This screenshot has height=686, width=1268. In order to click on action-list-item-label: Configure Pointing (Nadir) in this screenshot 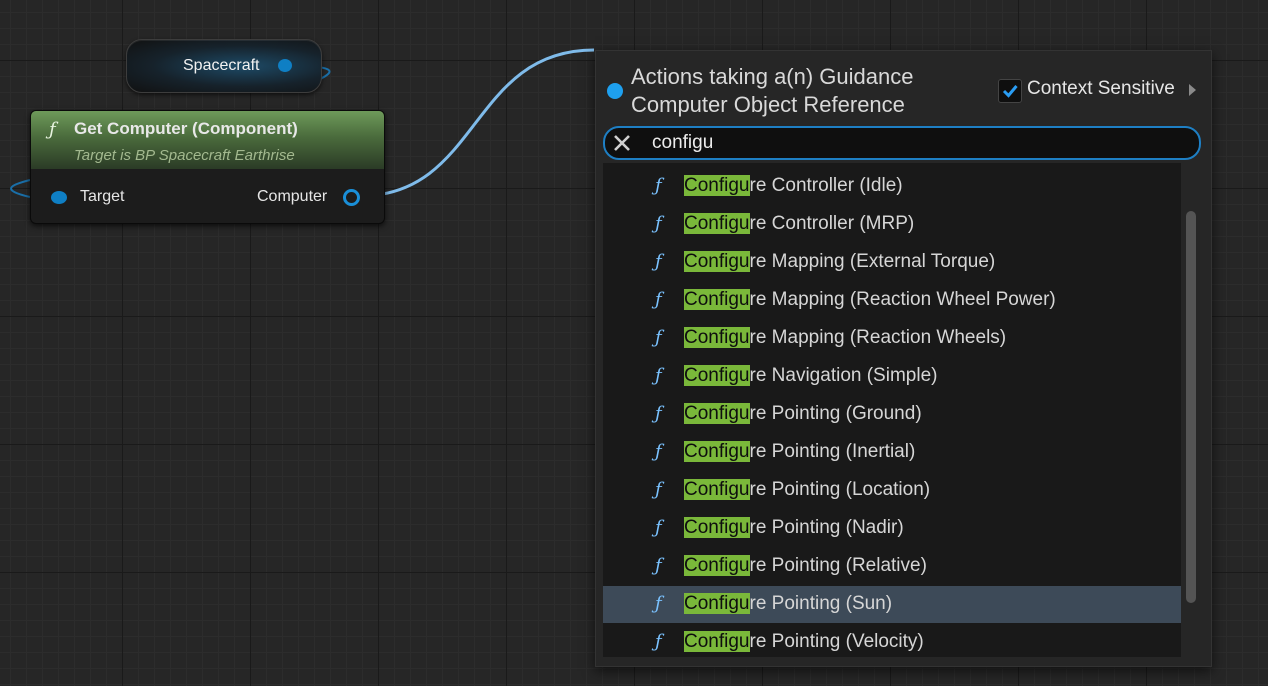, I will do `click(794, 528)`.